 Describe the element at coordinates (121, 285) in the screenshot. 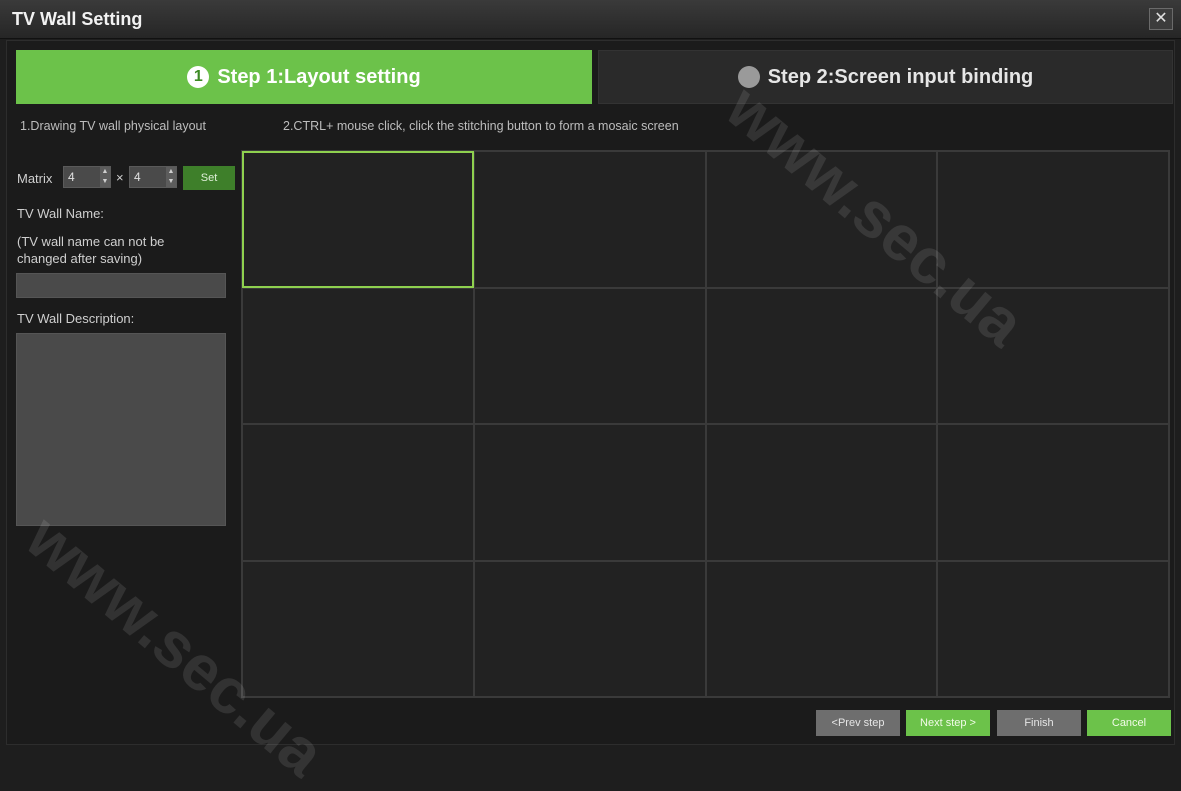

I see `tv-wall-name-input` at that location.